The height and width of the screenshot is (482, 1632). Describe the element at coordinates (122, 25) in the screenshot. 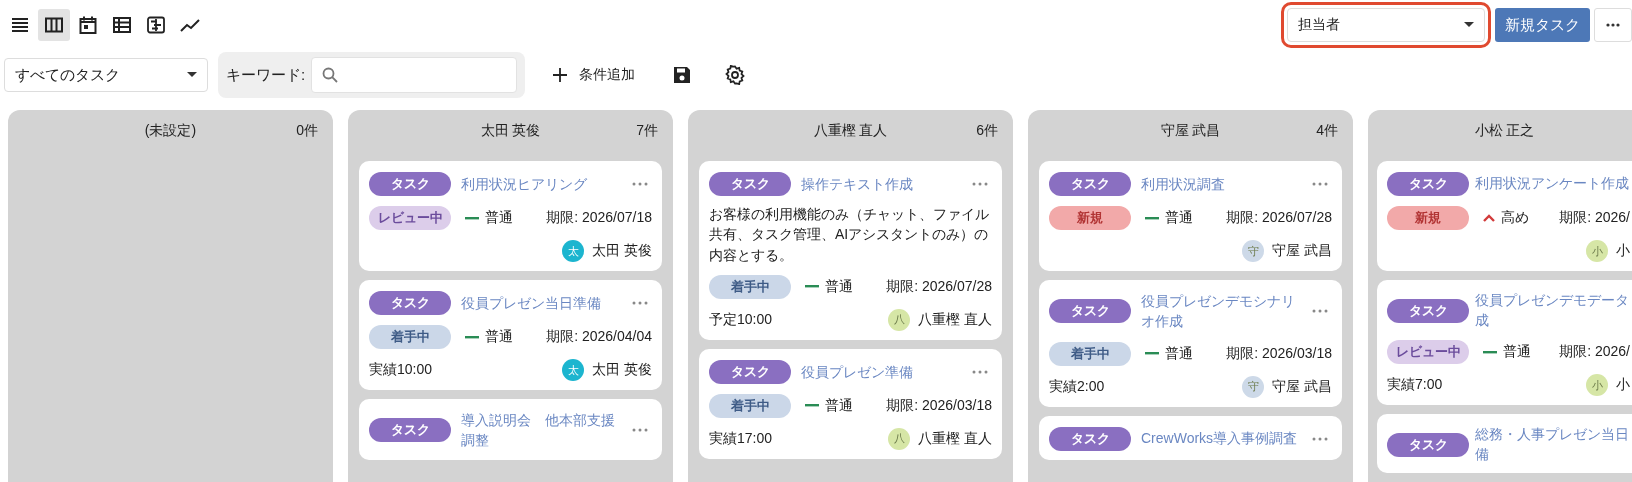

I see `table-icon` at that location.